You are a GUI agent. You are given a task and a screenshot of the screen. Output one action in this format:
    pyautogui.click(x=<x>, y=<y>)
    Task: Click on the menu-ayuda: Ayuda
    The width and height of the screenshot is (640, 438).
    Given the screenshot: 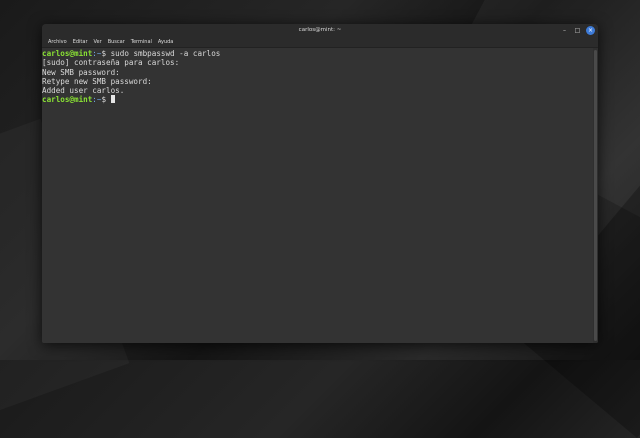 What is the action you would take?
    pyautogui.click(x=165, y=42)
    